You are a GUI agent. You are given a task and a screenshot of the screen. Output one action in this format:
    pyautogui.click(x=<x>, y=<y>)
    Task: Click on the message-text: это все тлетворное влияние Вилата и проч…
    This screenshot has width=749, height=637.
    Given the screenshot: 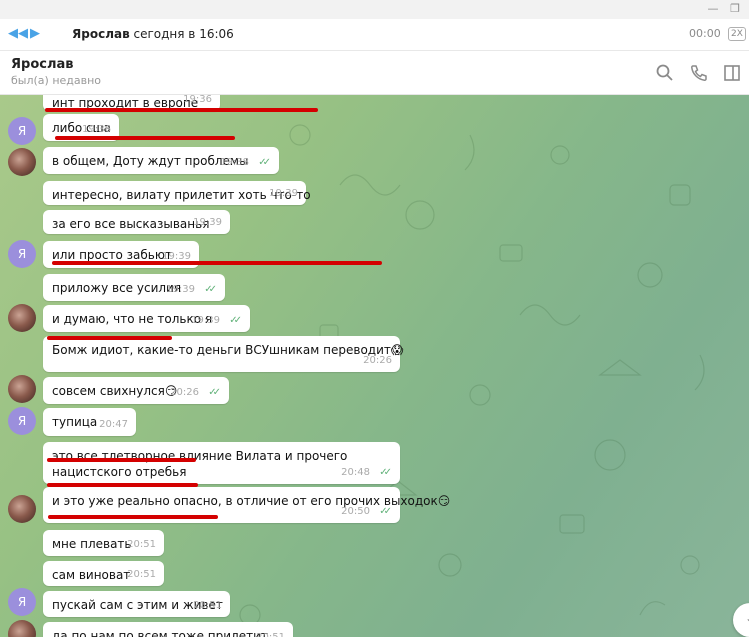 What is the action you would take?
    pyautogui.click(x=200, y=464)
    